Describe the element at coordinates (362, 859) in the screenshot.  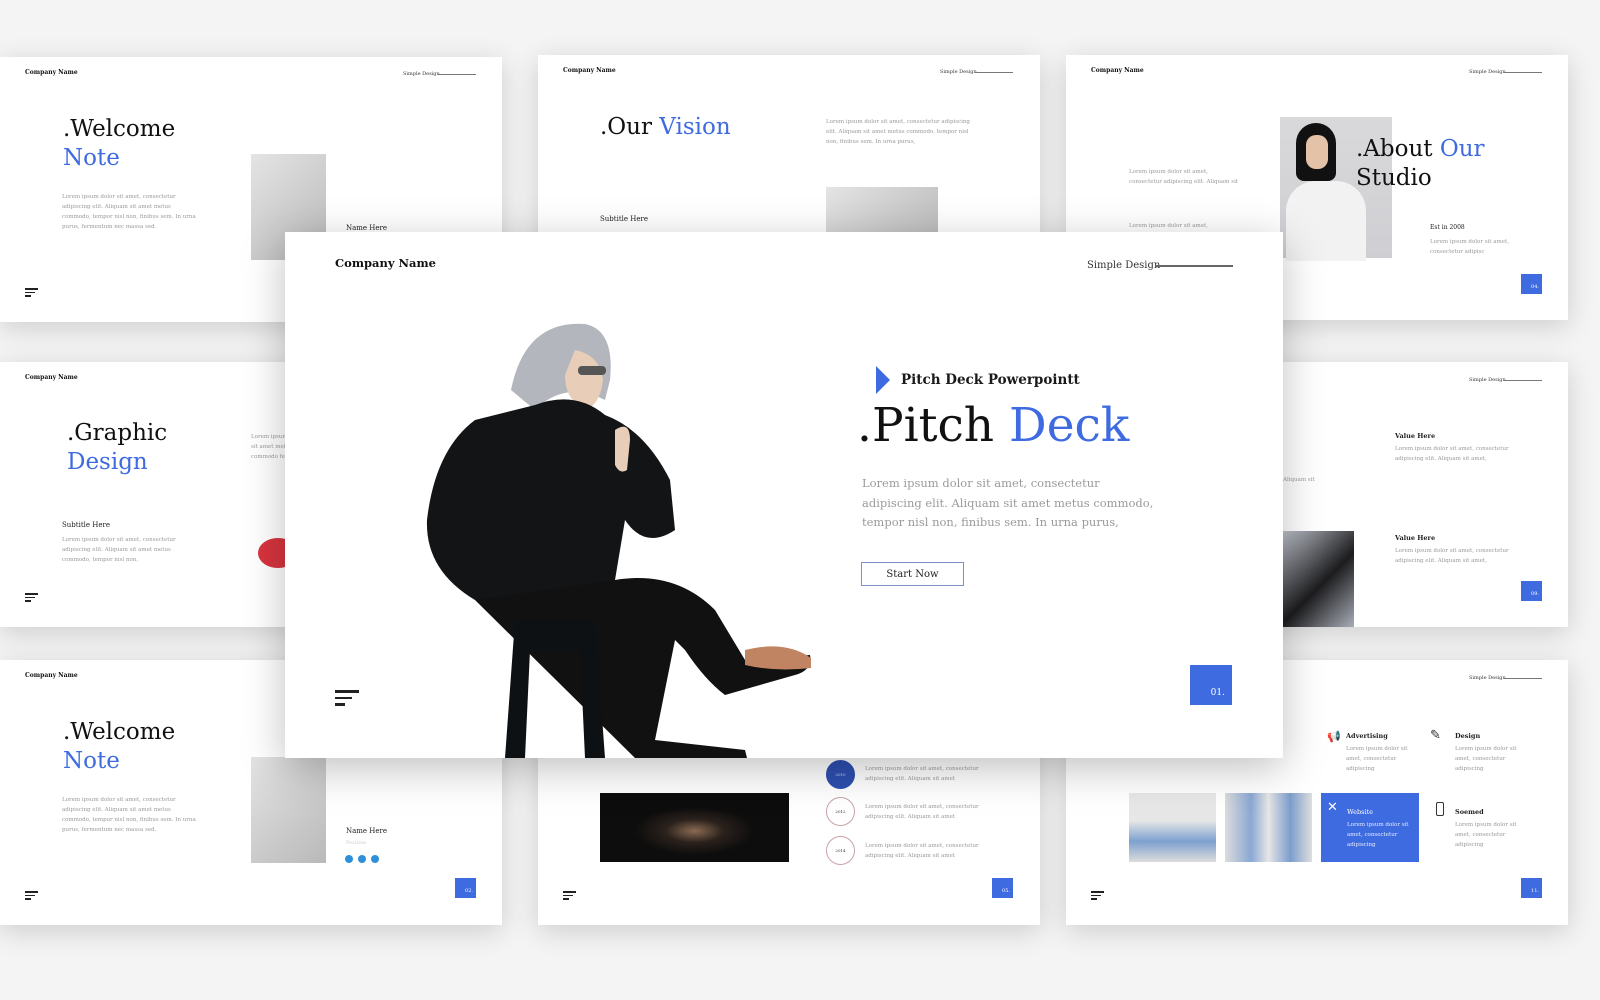
I see `facebook-icon` at that location.